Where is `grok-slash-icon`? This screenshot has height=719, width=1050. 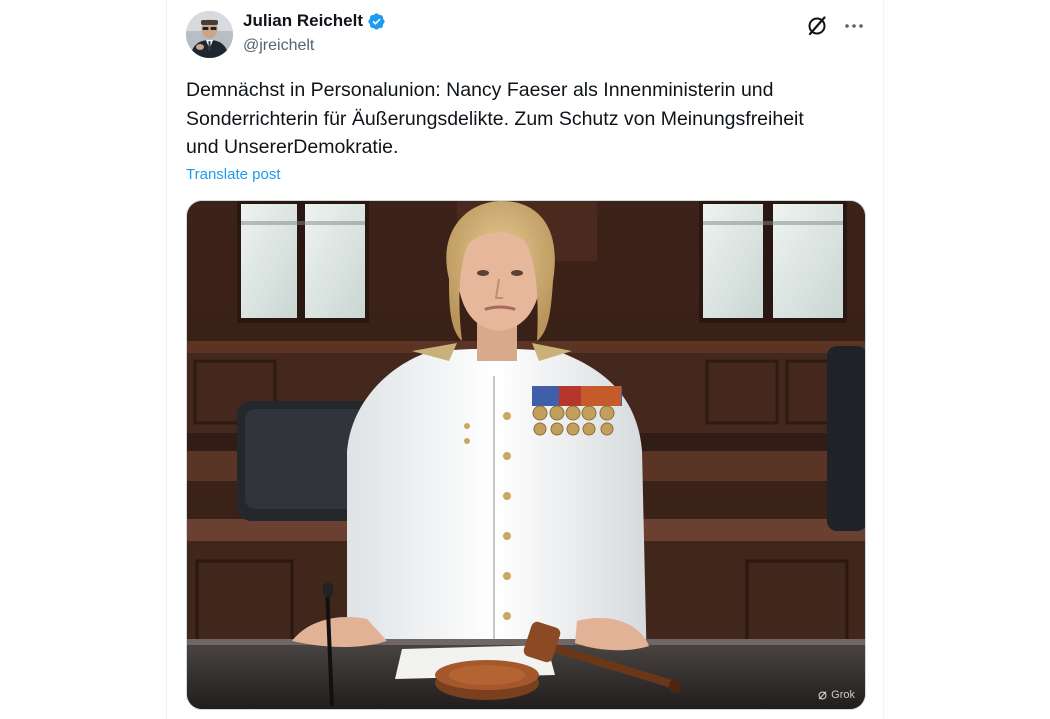
grok-slash-icon is located at coordinates (817, 26).